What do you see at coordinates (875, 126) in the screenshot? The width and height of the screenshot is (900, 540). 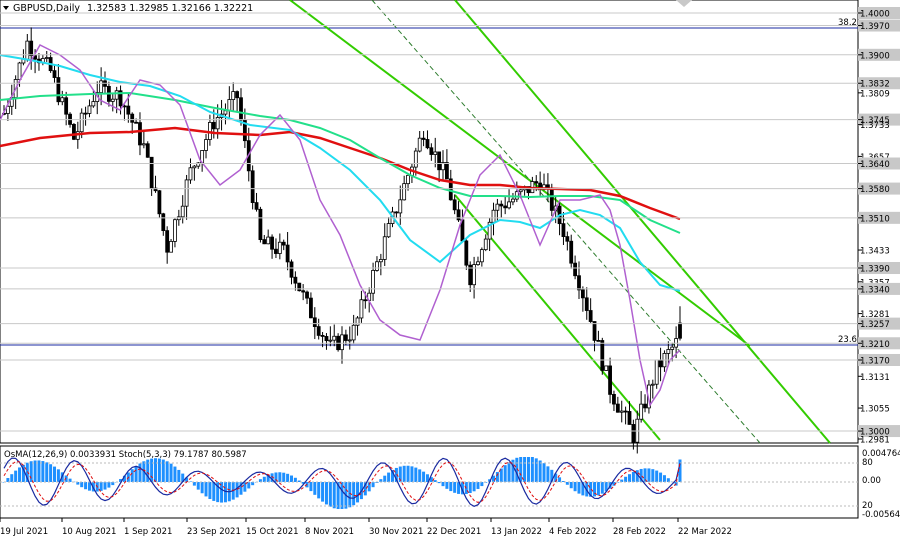 I see `price-tick-label: 1.3733` at bounding box center [875, 126].